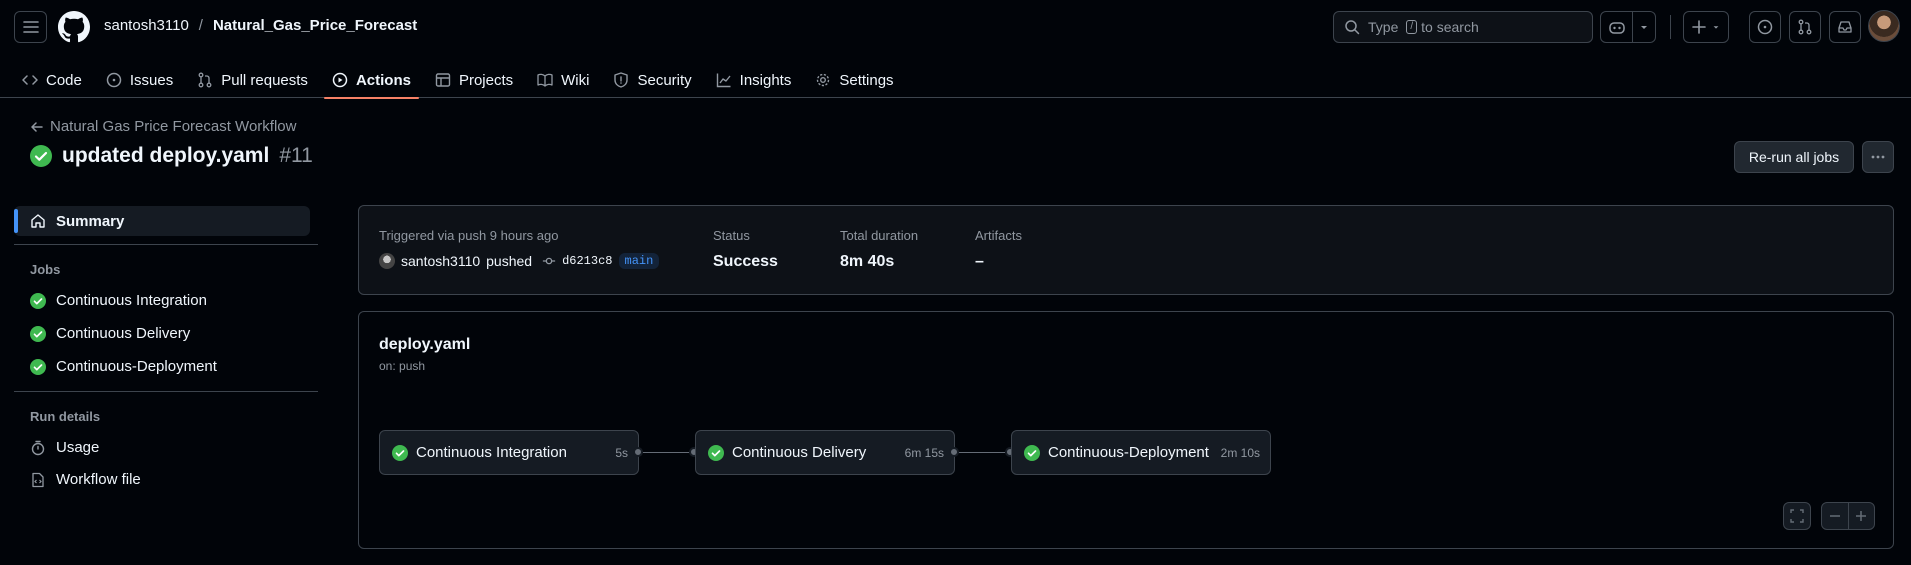  I want to click on tab-actions: Actions, so click(371, 80).